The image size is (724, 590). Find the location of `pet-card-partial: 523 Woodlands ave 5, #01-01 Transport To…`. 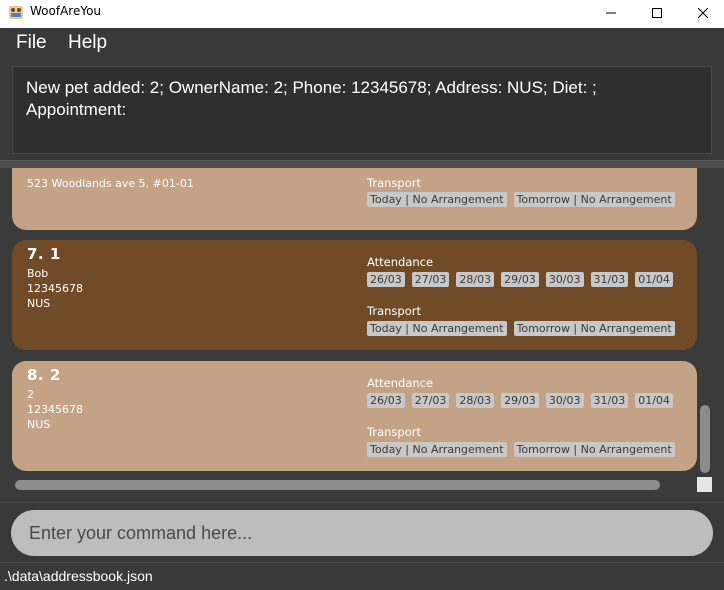

pet-card-partial: 523 Woodlands ave 5, #01-01 Transport To… is located at coordinates (354, 199).